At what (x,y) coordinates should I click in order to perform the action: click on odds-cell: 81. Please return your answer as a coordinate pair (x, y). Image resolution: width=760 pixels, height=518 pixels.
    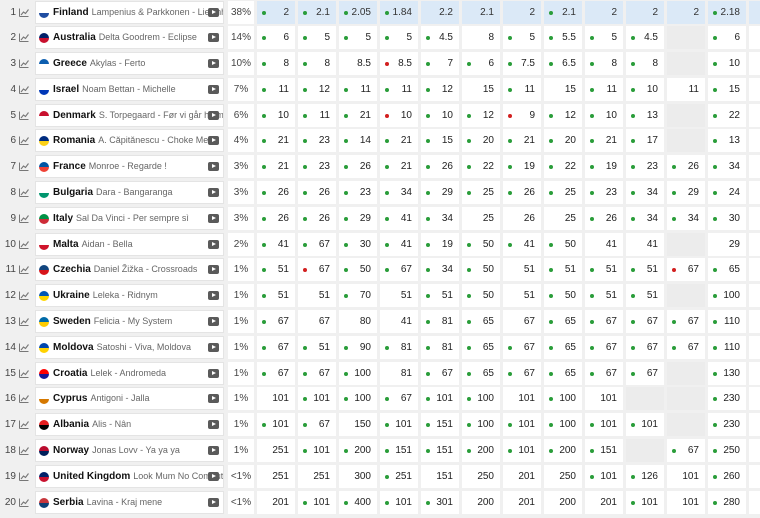
    Looking at the image, I should click on (399, 373).